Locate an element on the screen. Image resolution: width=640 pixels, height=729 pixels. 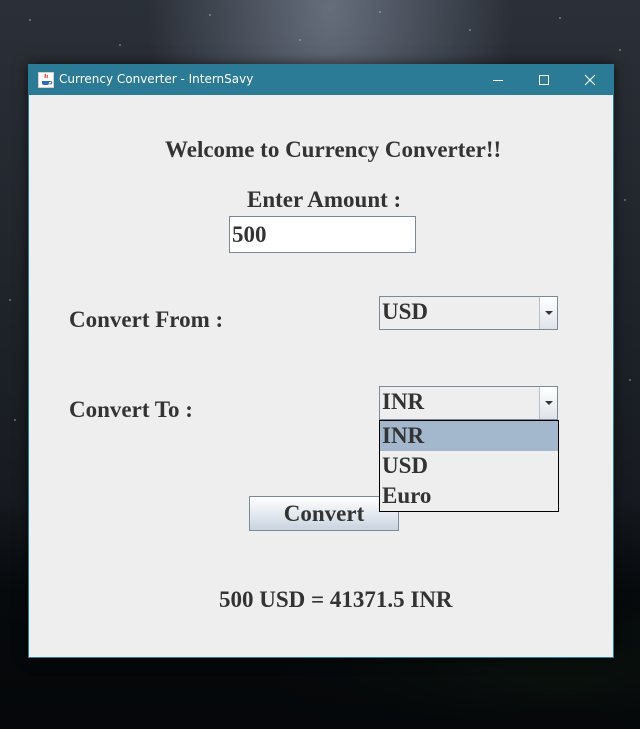
minimize-button is located at coordinates (498, 80).